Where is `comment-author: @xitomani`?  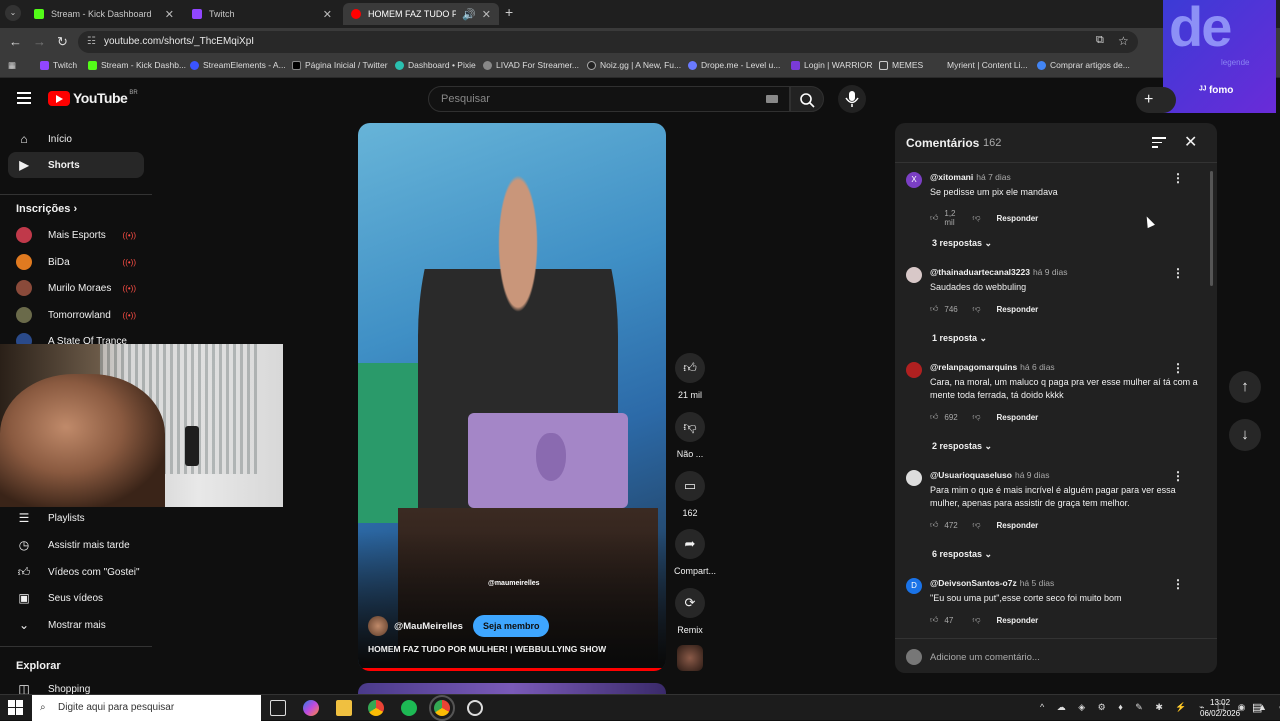 comment-author: @xitomani is located at coordinates (951, 177).